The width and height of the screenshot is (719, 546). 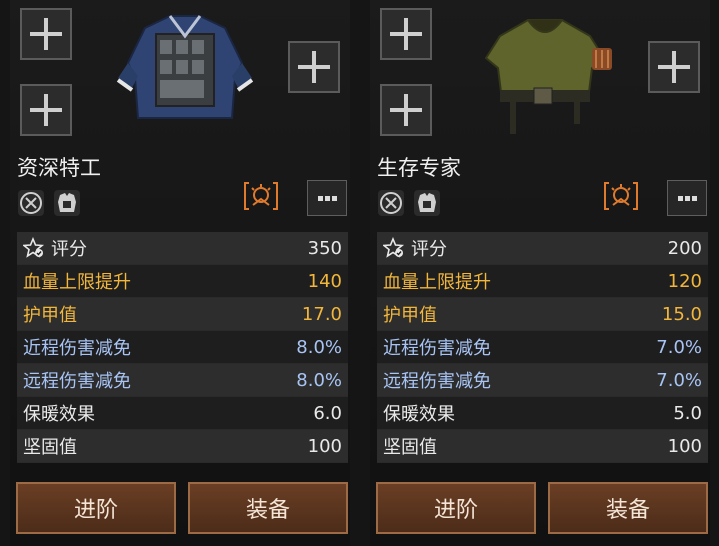 What do you see at coordinates (542, 281) in the screenshot?
I see `stat-row-health: 血量上限提升 120` at bounding box center [542, 281].